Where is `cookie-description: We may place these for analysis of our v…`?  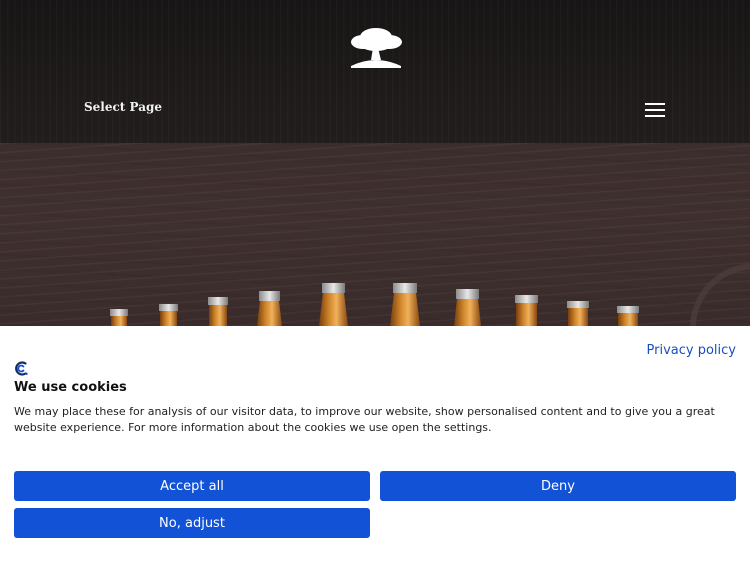 cookie-description: We may place these for analysis of our v… is located at coordinates (364, 419).